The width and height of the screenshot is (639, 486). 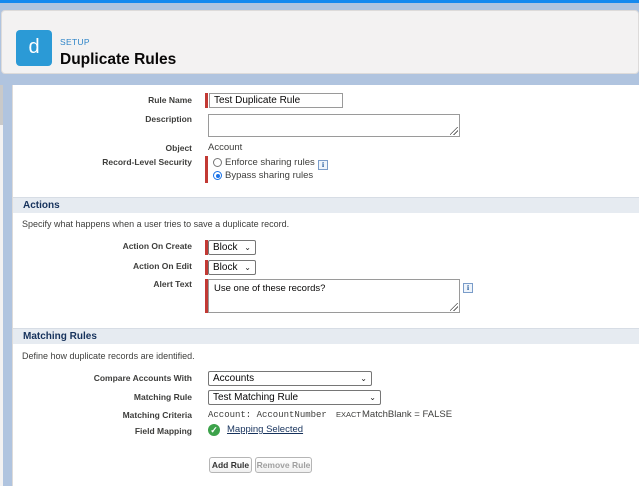 What do you see at coordinates (225, 147) in the screenshot?
I see `object-value: Account` at bounding box center [225, 147].